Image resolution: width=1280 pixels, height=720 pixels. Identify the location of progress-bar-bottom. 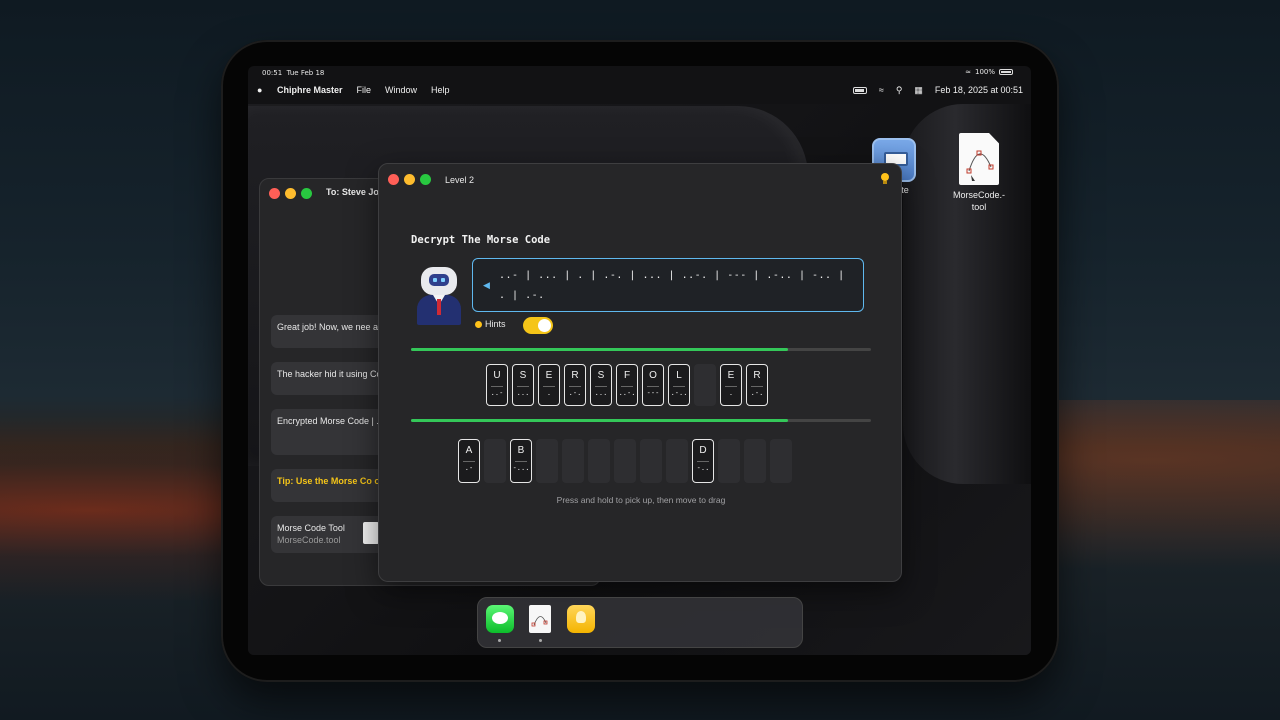
(641, 420).